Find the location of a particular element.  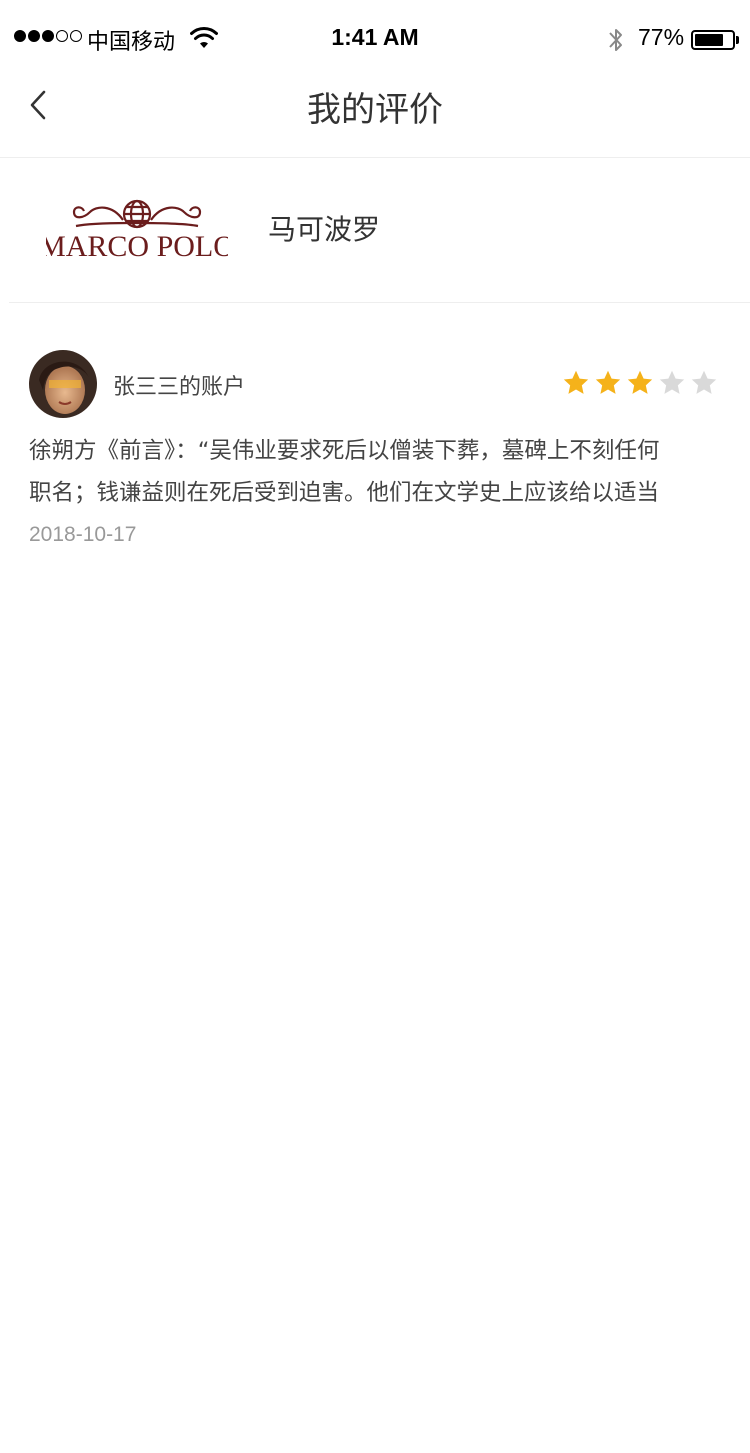

rating-stars is located at coordinates (640, 383).